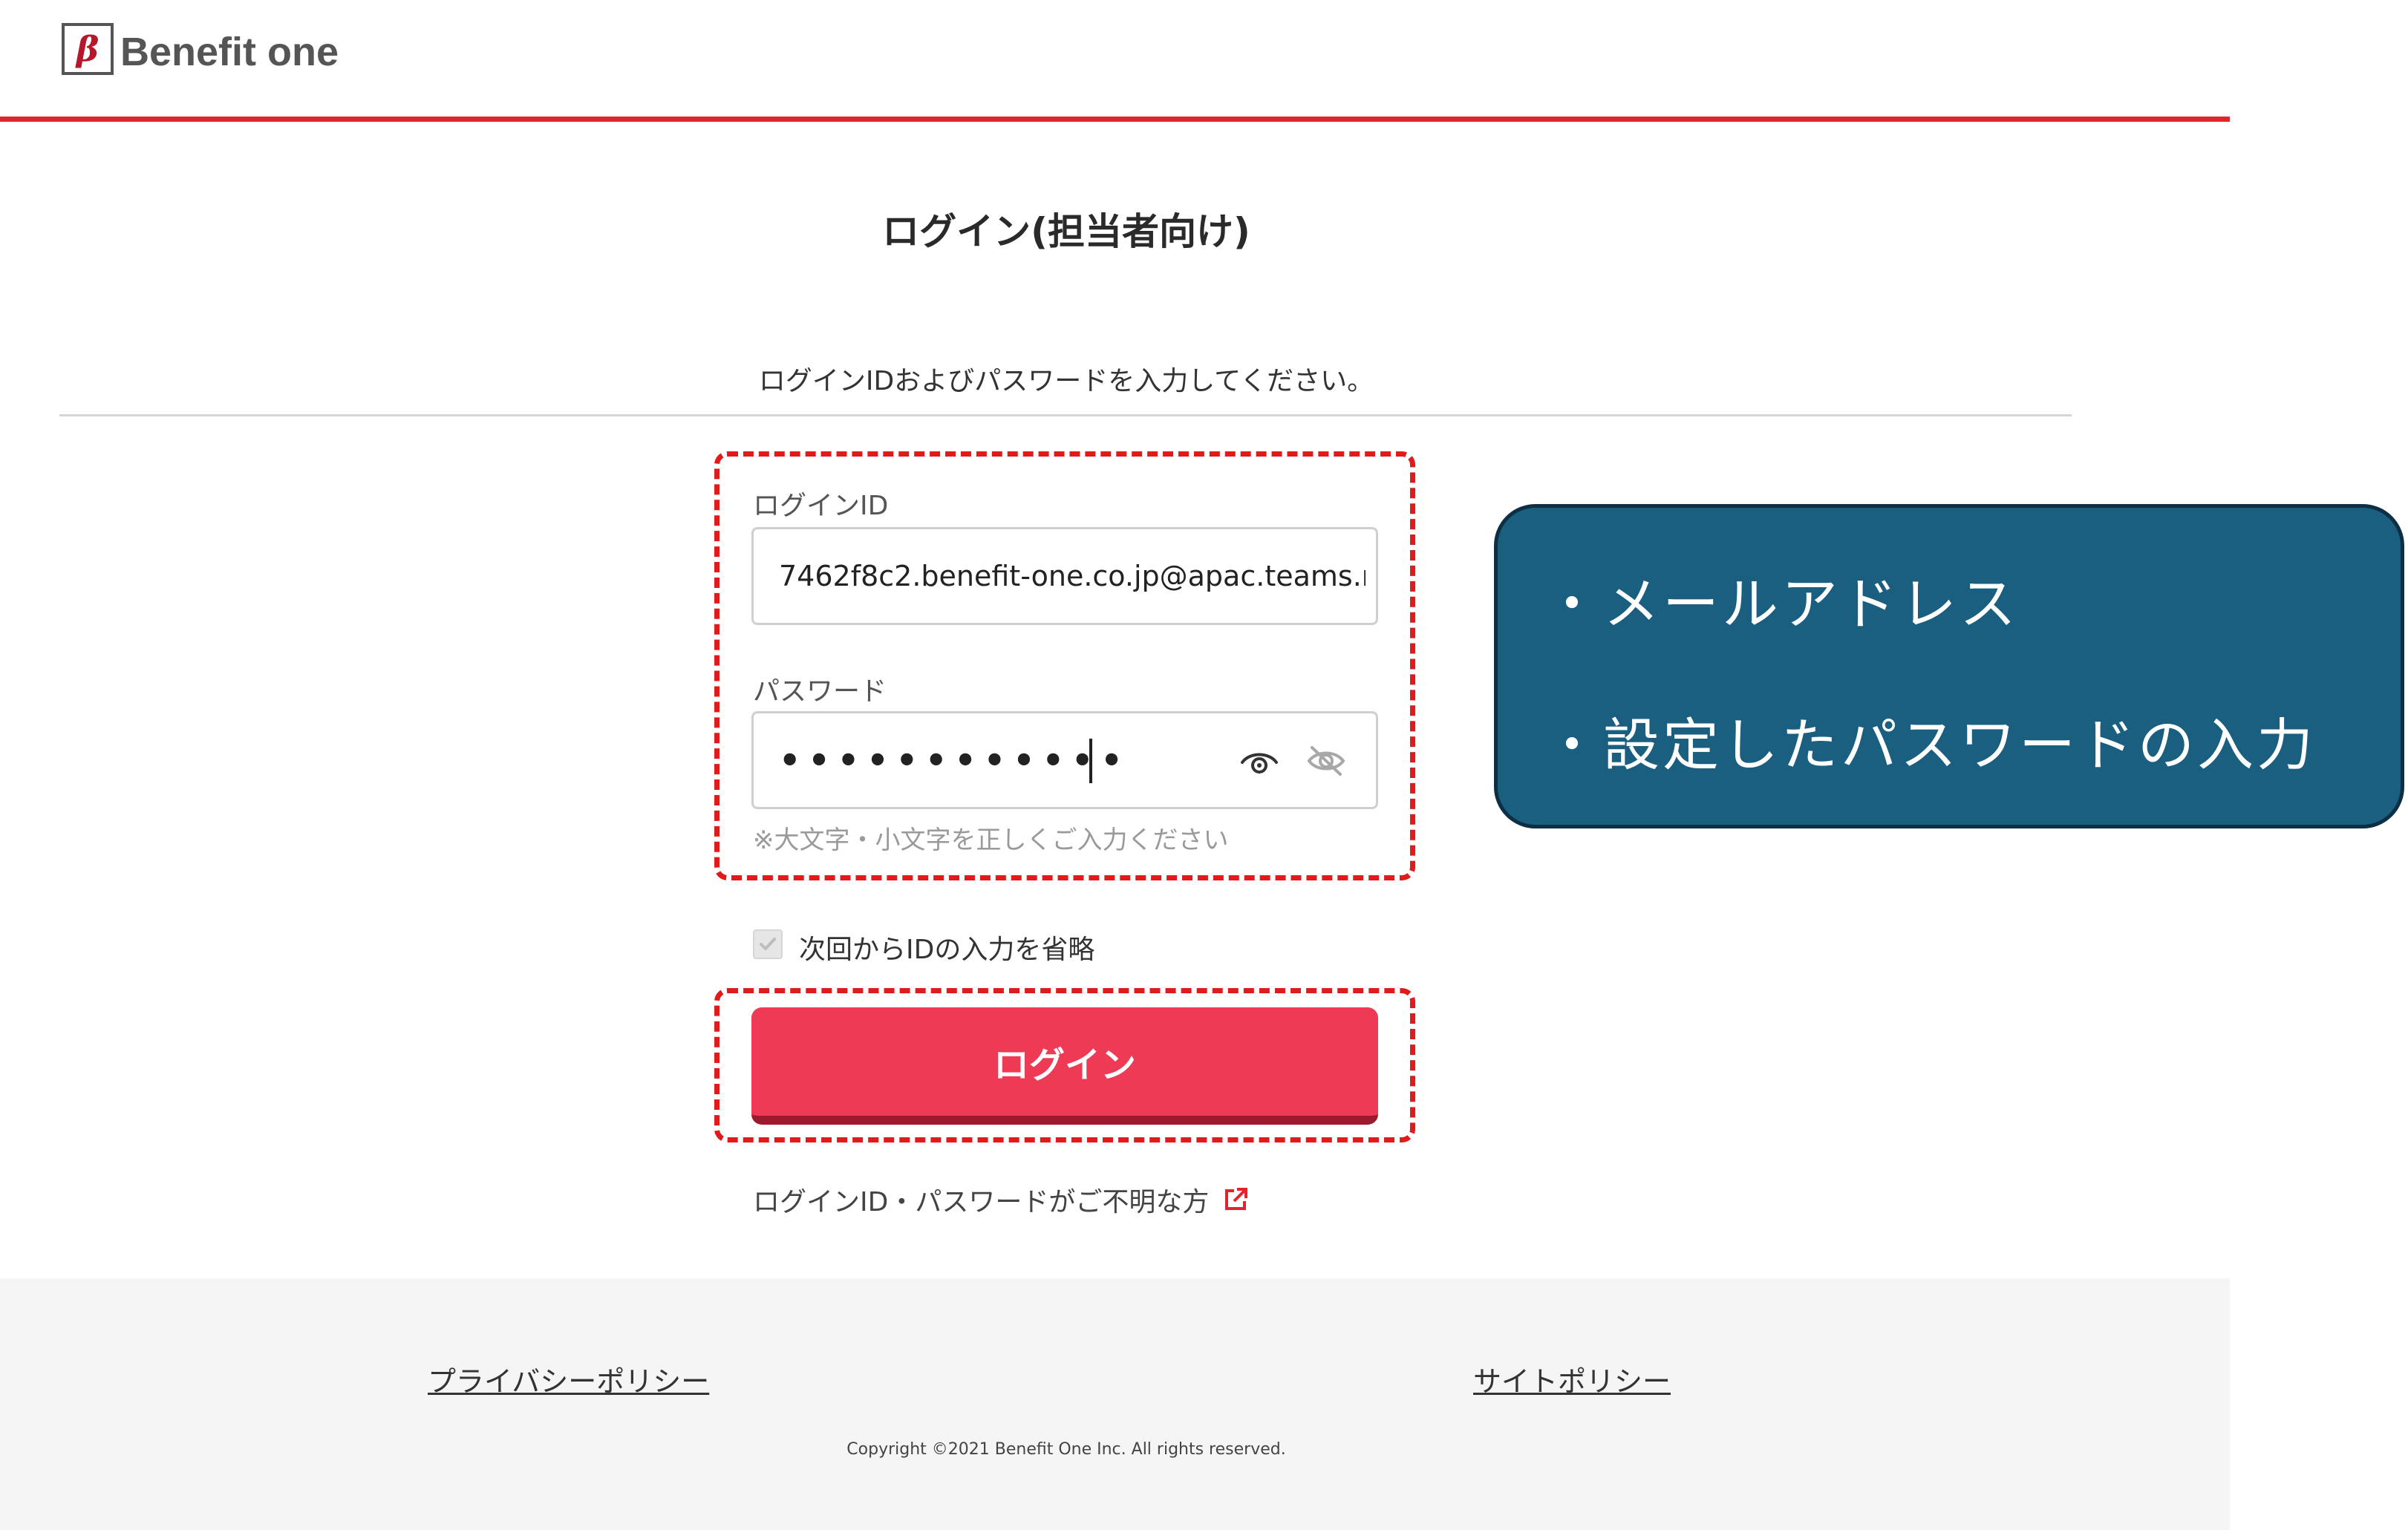  What do you see at coordinates (947, 950) in the screenshot?
I see `remember-id-label: 次回からIDの入力を省略` at bounding box center [947, 950].